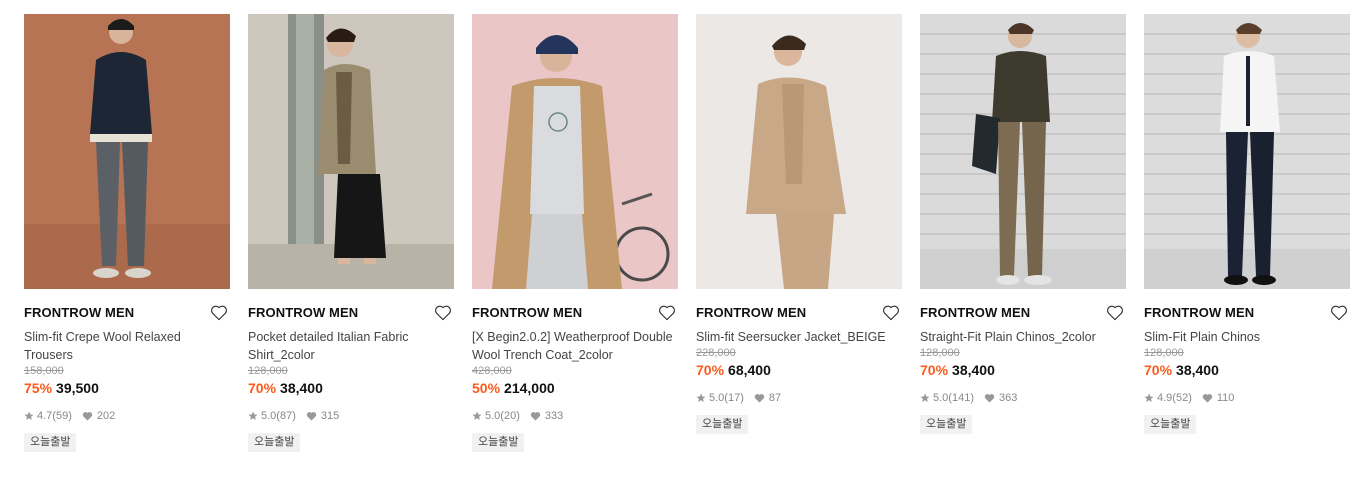 The height and width of the screenshot is (482, 1366). Describe the element at coordinates (961, 398) in the screenshot. I see `review-count: (141)` at that location.